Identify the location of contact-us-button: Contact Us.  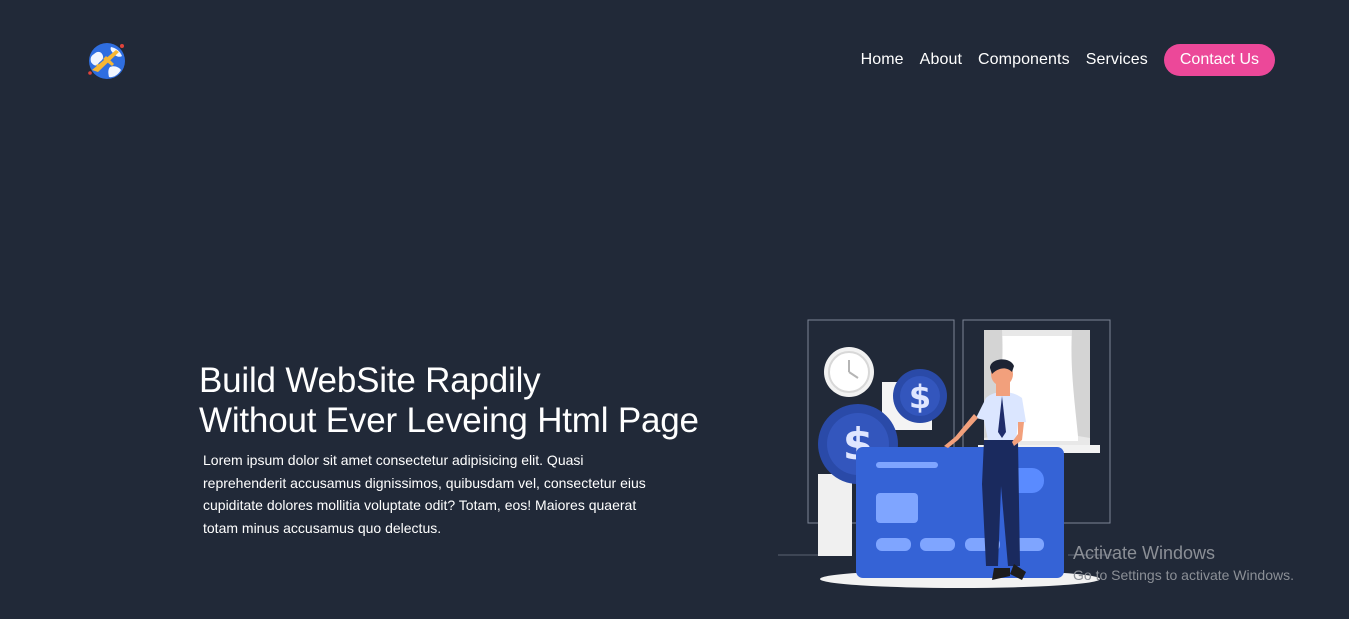
(1219, 60).